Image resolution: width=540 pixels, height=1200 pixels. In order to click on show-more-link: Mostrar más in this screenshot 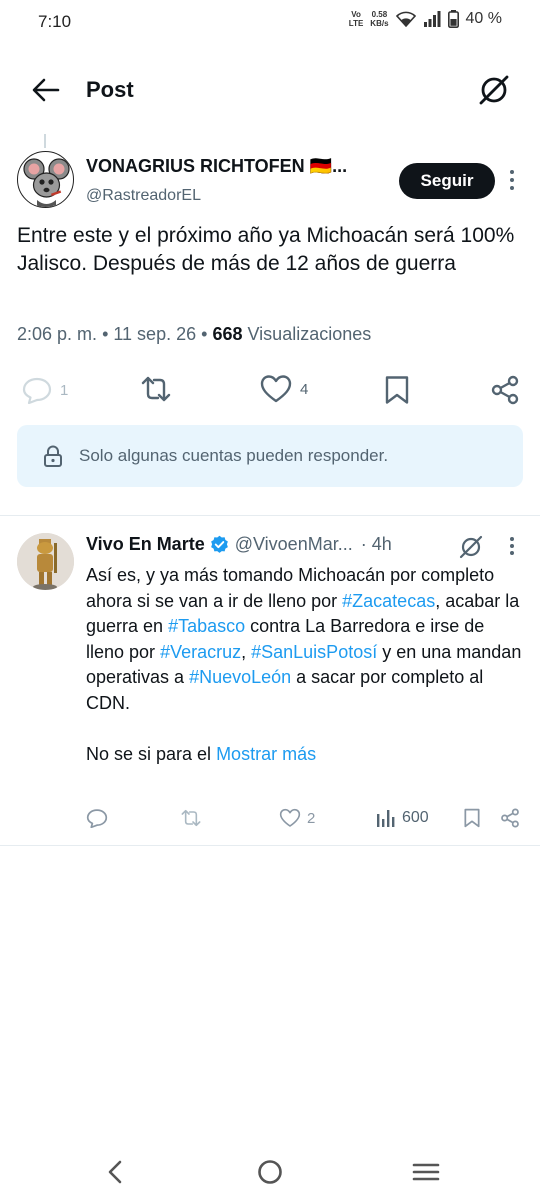, I will do `click(266, 754)`.